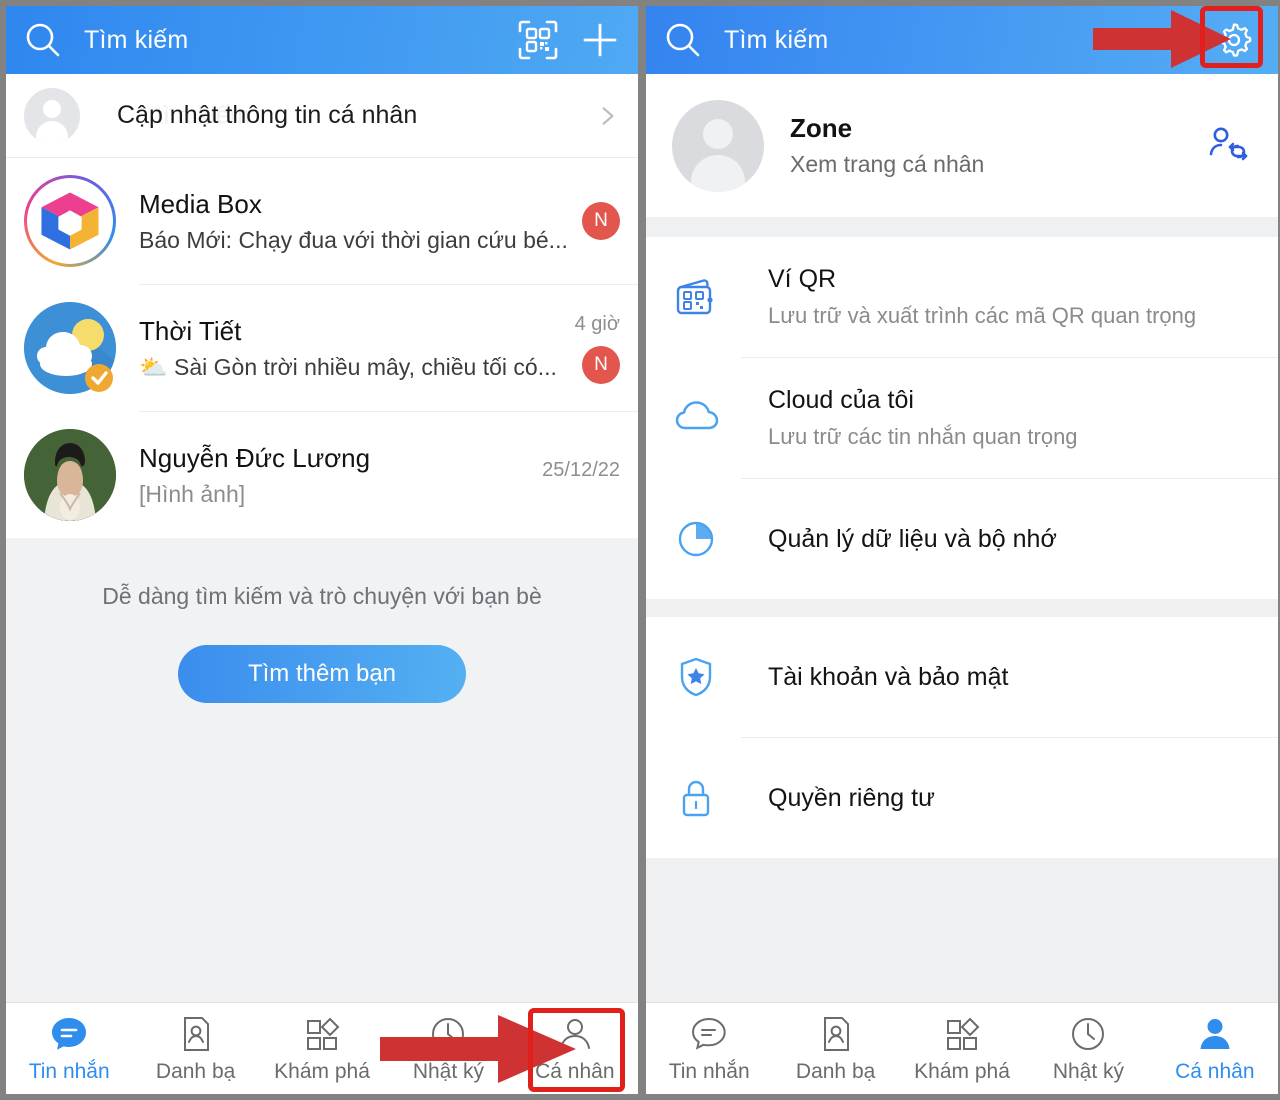  Describe the element at coordinates (696, 418) in the screenshot. I see `cloud-icon` at that location.